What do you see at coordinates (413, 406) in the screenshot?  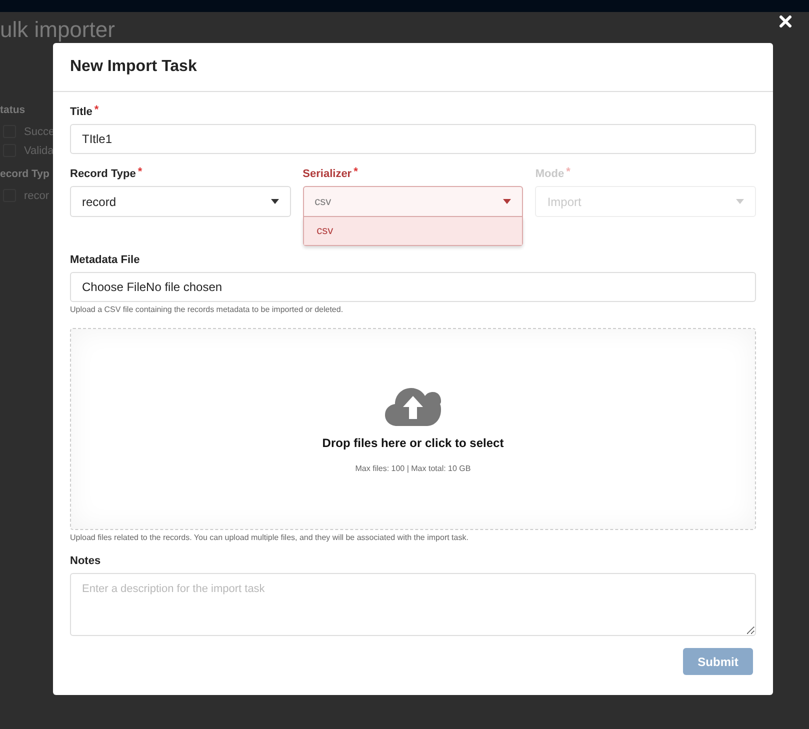 I see `cloud-upload-icon` at bounding box center [413, 406].